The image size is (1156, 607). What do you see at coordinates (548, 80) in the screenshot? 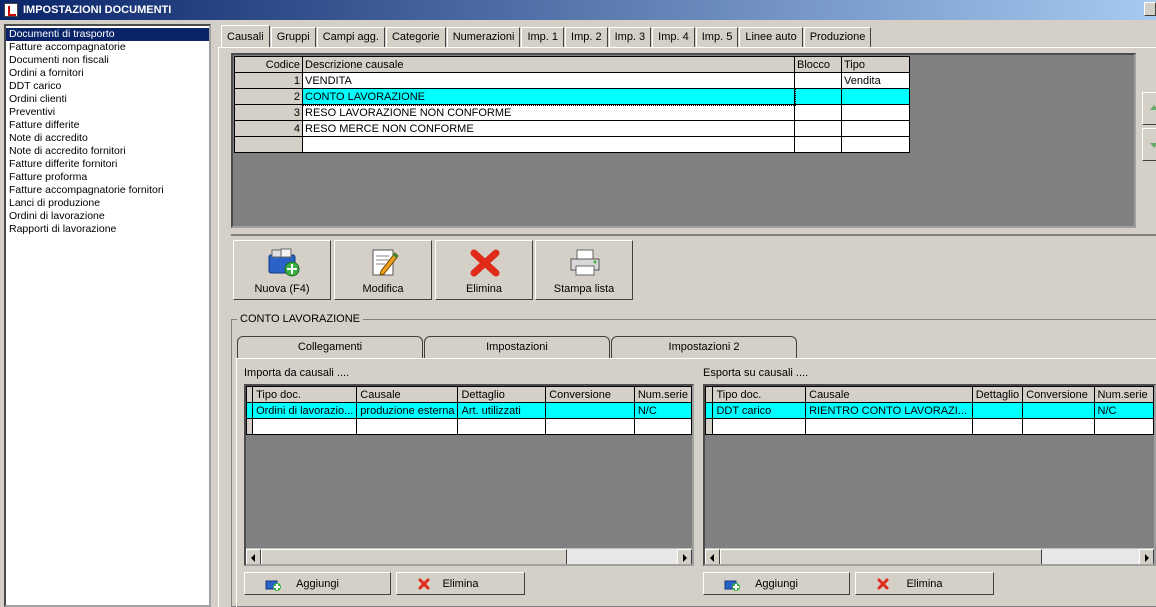
I see `cell-descrizione: VENDITA` at bounding box center [548, 80].